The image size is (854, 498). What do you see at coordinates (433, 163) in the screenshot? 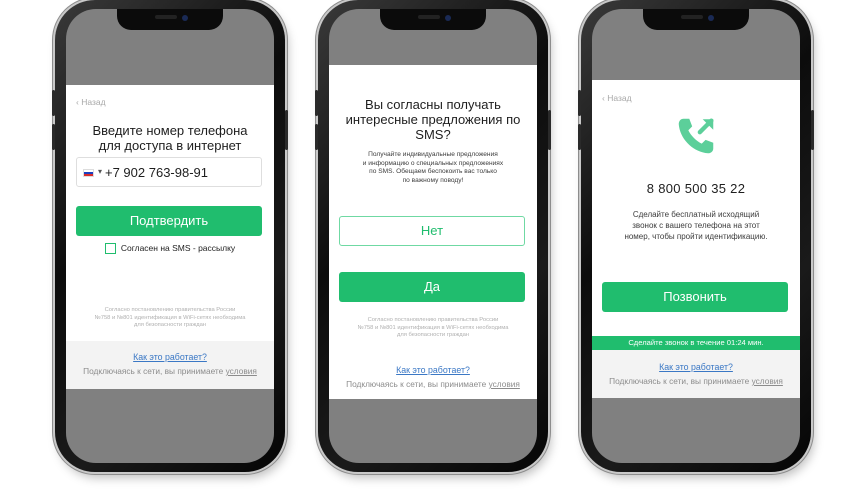
I see `desc-line: и информацию о специальных предложениях` at bounding box center [433, 163].